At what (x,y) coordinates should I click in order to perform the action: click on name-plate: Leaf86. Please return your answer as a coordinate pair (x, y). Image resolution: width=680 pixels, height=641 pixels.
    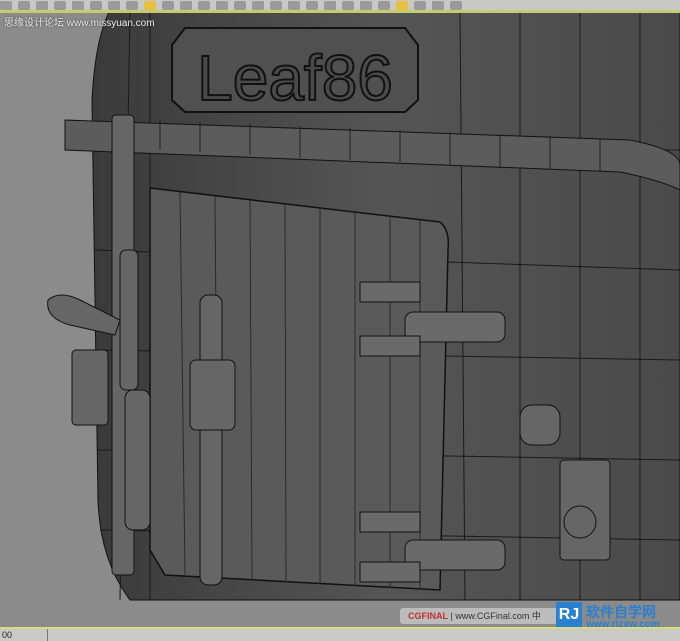
    Looking at the image, I should click on (295, 71).